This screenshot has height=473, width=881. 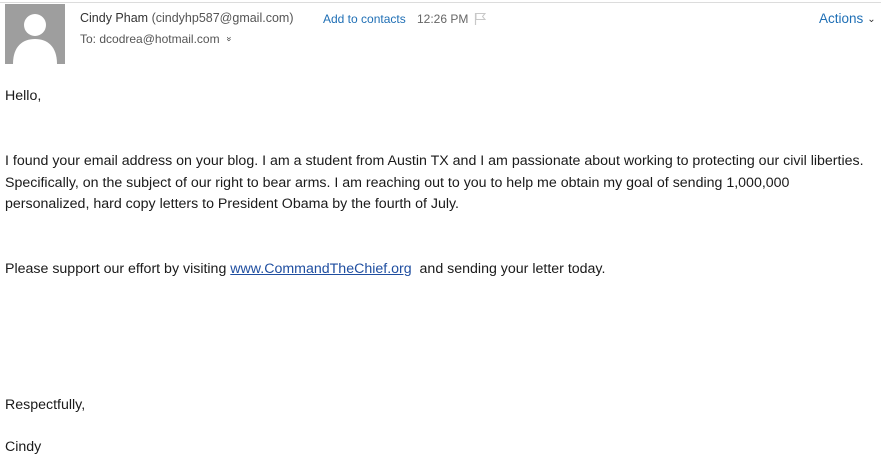 I want to click on signature: Cindy, so click(x=23, y=447).